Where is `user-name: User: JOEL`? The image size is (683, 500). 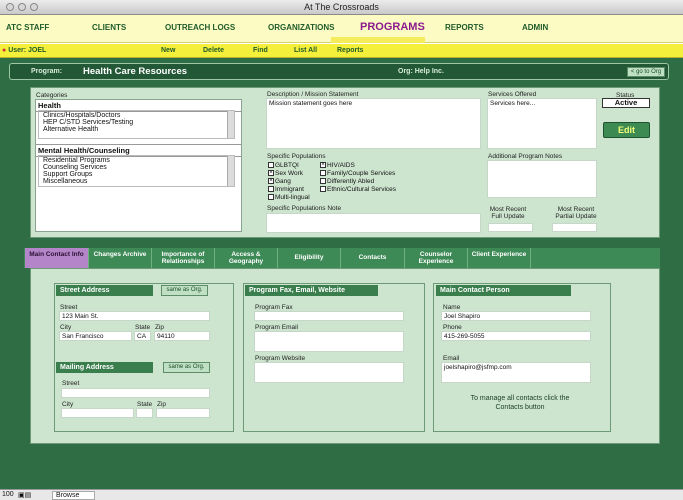 user-name: User: JOEL is located at coordinates (27, 50).